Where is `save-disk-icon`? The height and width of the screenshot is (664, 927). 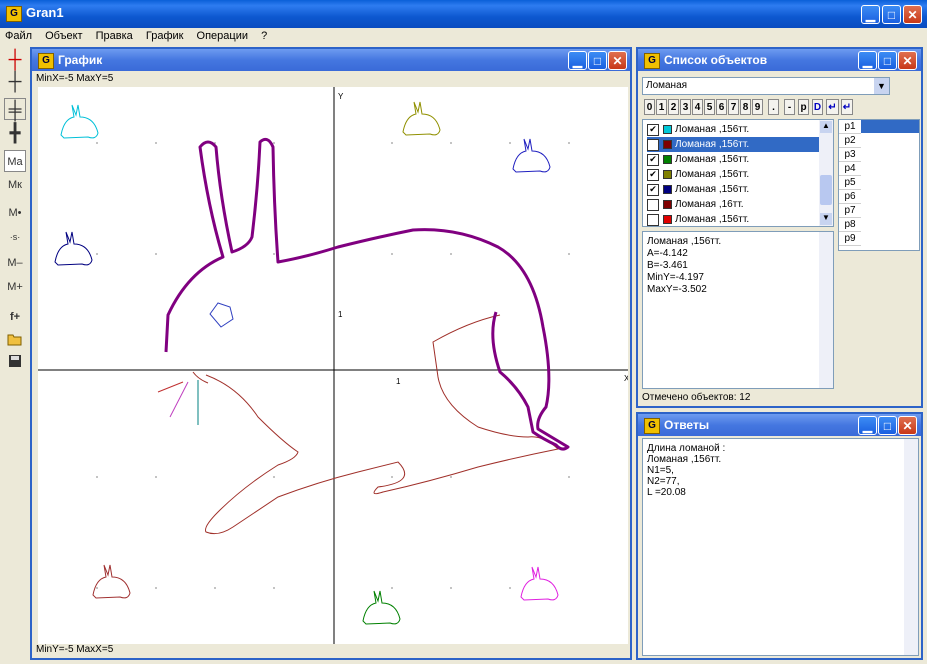
save-disk-icon is located at coordinates (15, 361).